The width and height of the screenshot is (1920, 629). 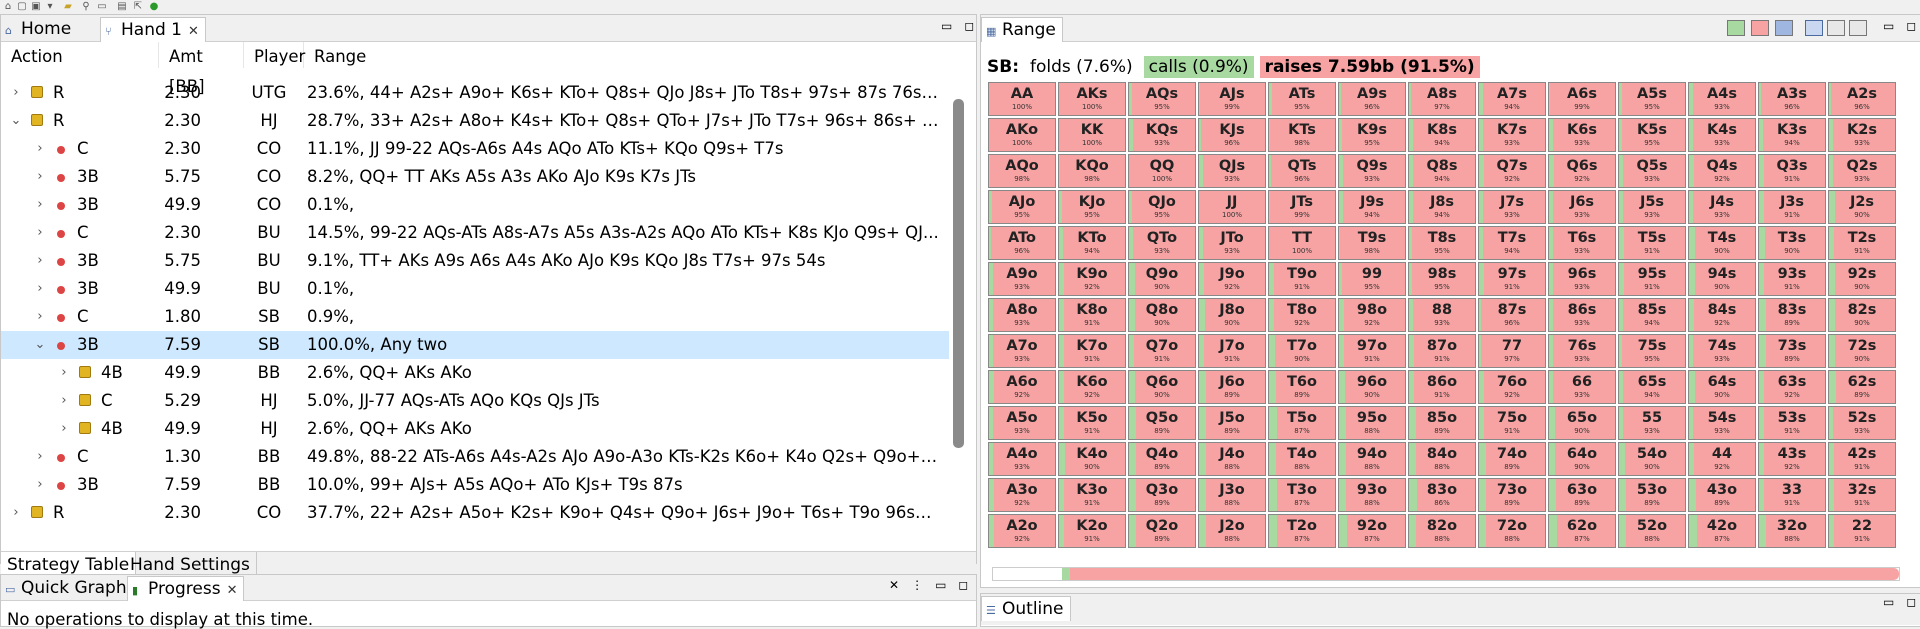 What do you see at coordinates (1302, 351) in the screenshot?
I see `hand-cell-T7o: T7o 90%` at bounding box center [1302, 351].